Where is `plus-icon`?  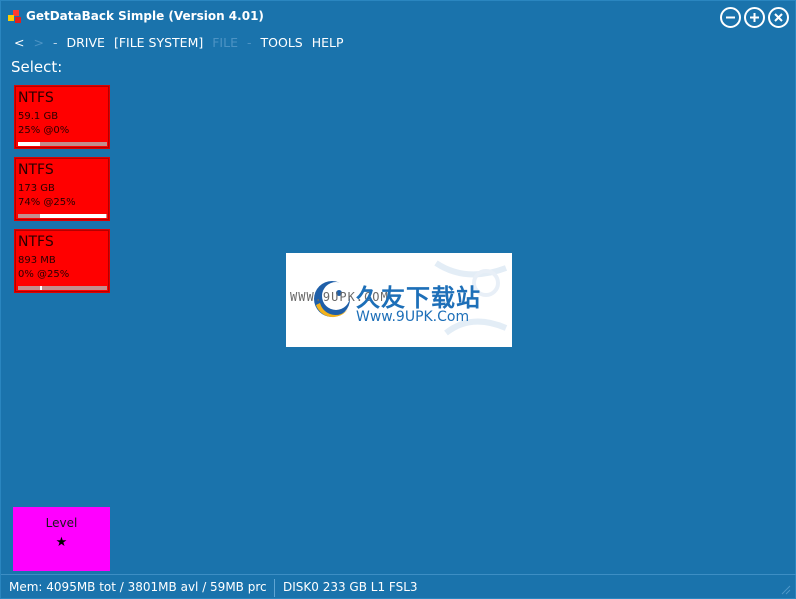 plus-icon is located at coordinates (754, 17).